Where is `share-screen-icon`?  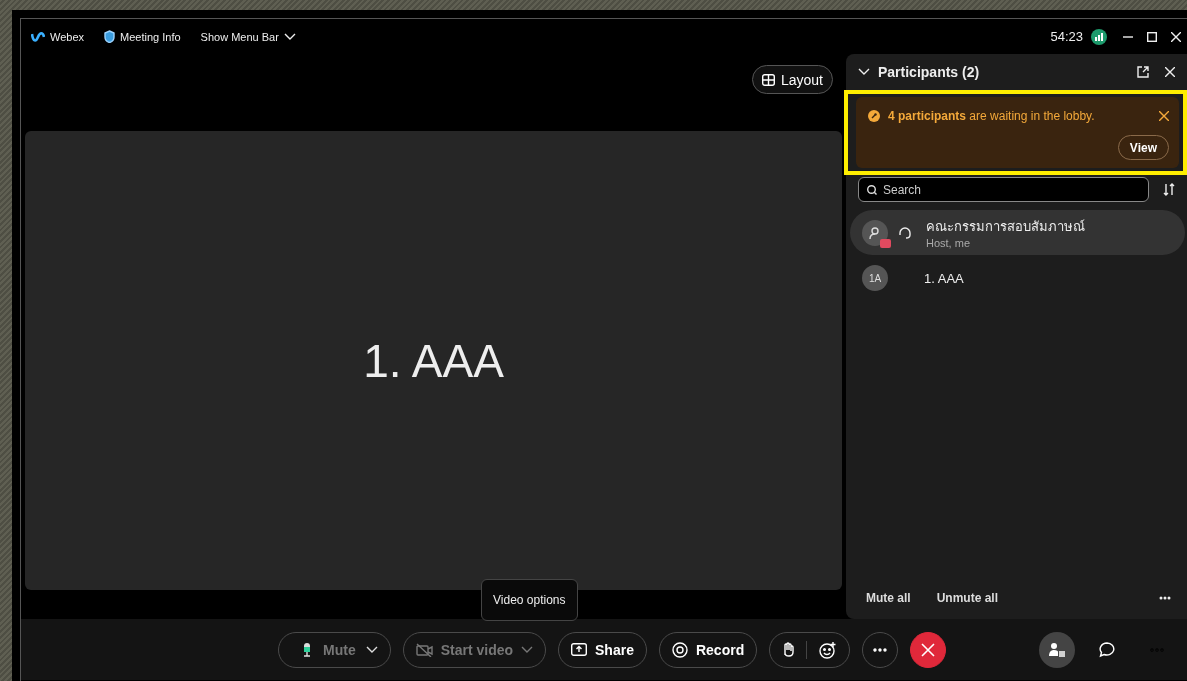 share-screen-icon is located at coordinates (579, 649).